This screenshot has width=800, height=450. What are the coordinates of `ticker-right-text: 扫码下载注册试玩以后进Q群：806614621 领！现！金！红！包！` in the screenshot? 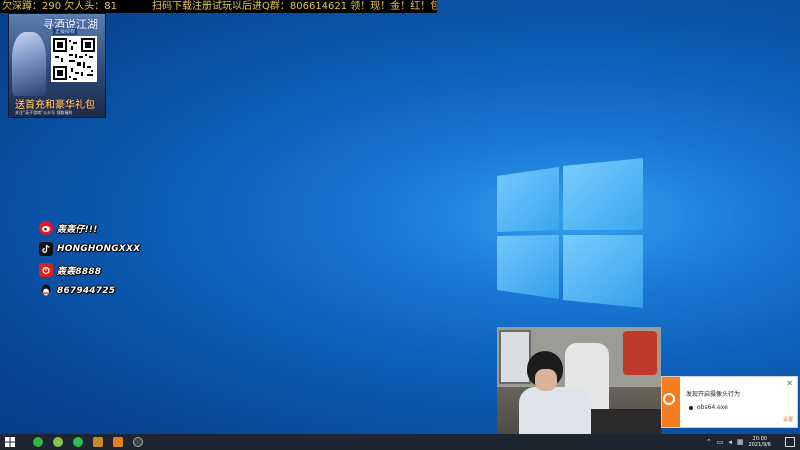 It's located at (294, 6).